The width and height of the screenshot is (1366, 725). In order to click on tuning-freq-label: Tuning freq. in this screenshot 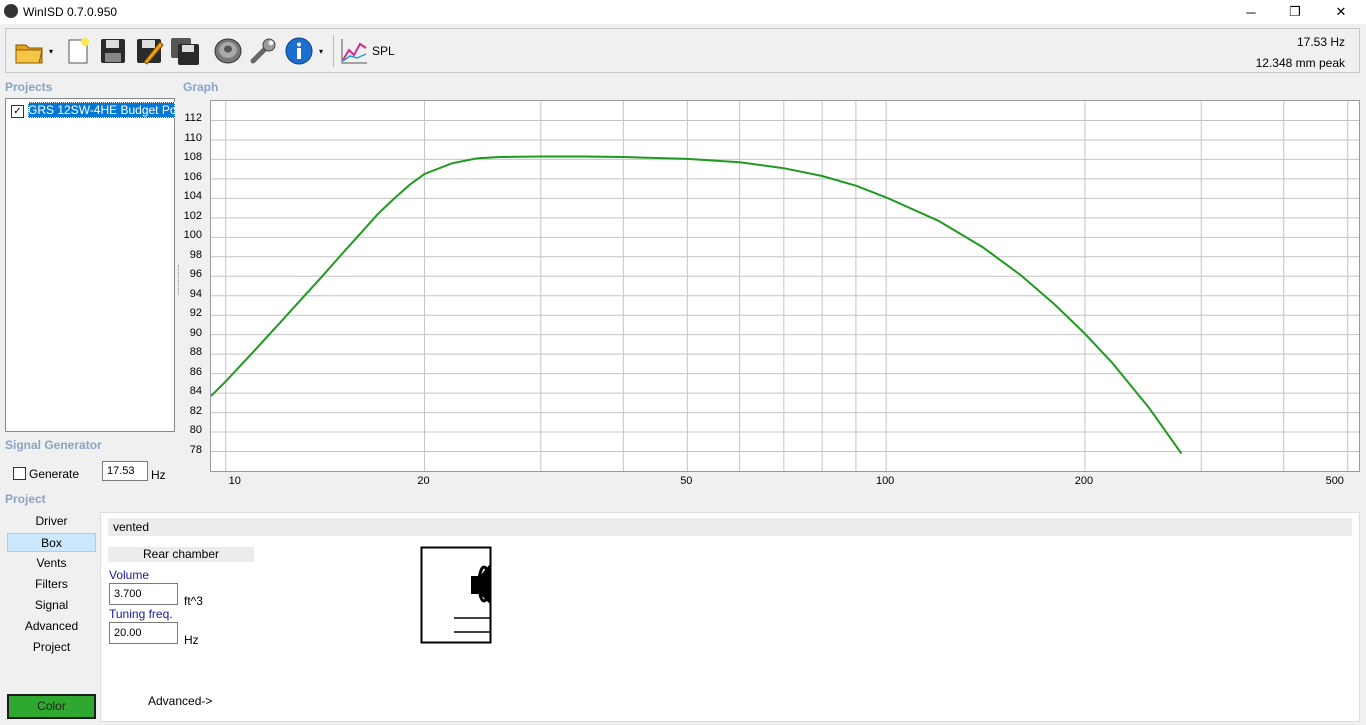, I will do `click(141, 614)`.